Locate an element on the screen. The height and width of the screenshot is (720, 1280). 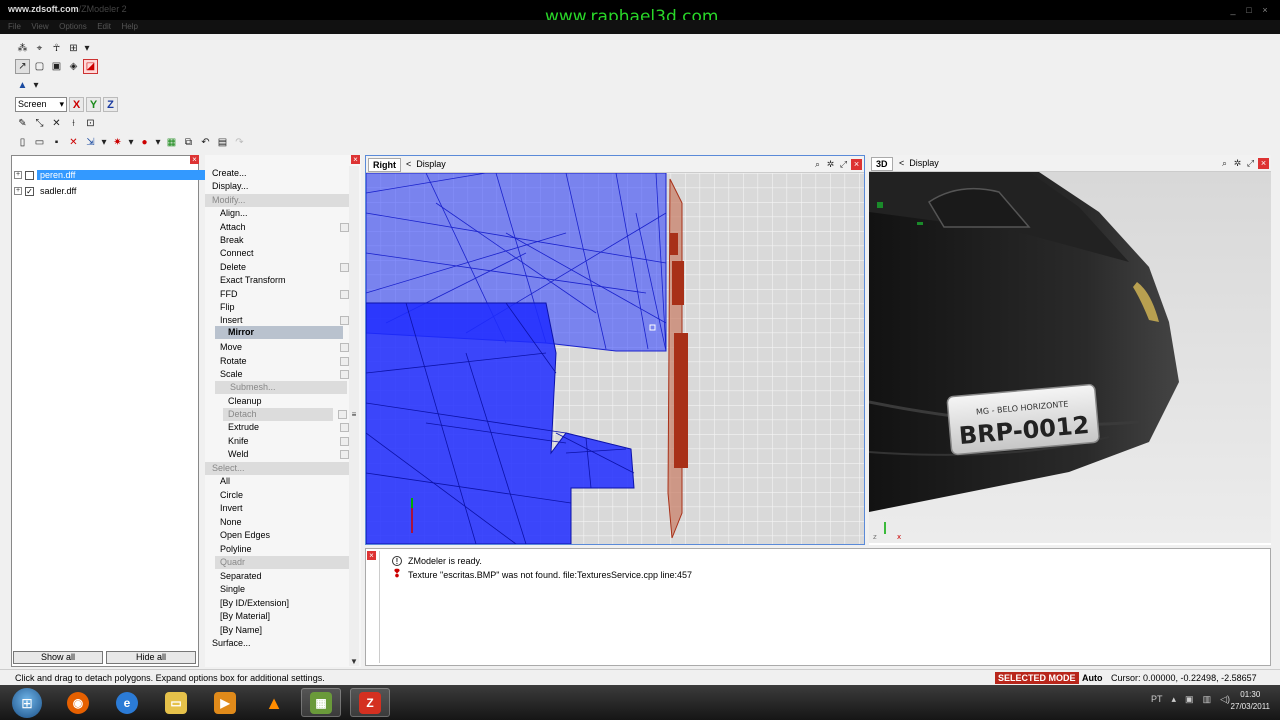
menu-edit: Edit is located at coordinates (104, 26).